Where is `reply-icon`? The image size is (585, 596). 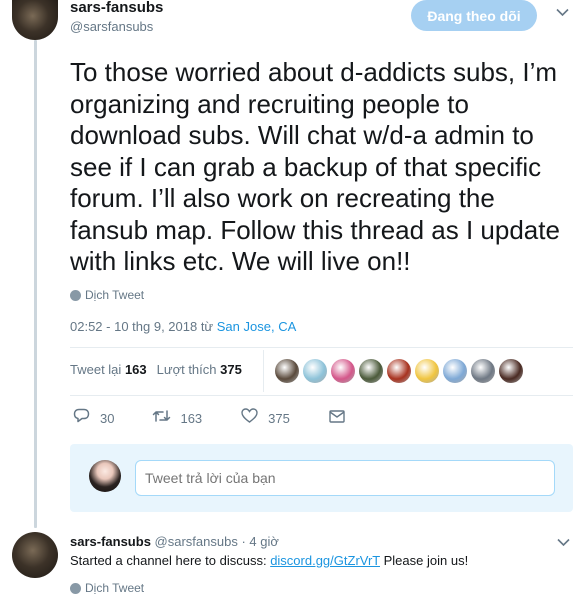
reply-icon is located at coordinates (81, 418).